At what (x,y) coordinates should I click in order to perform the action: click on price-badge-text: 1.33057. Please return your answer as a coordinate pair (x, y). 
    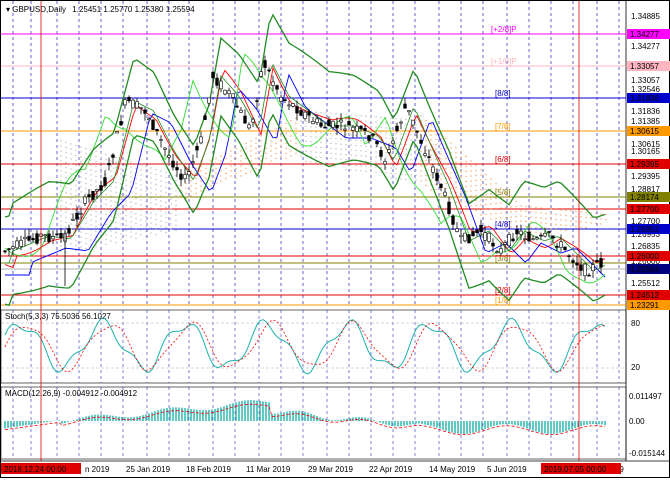
    Looking at the image, I should click on (644, 66).